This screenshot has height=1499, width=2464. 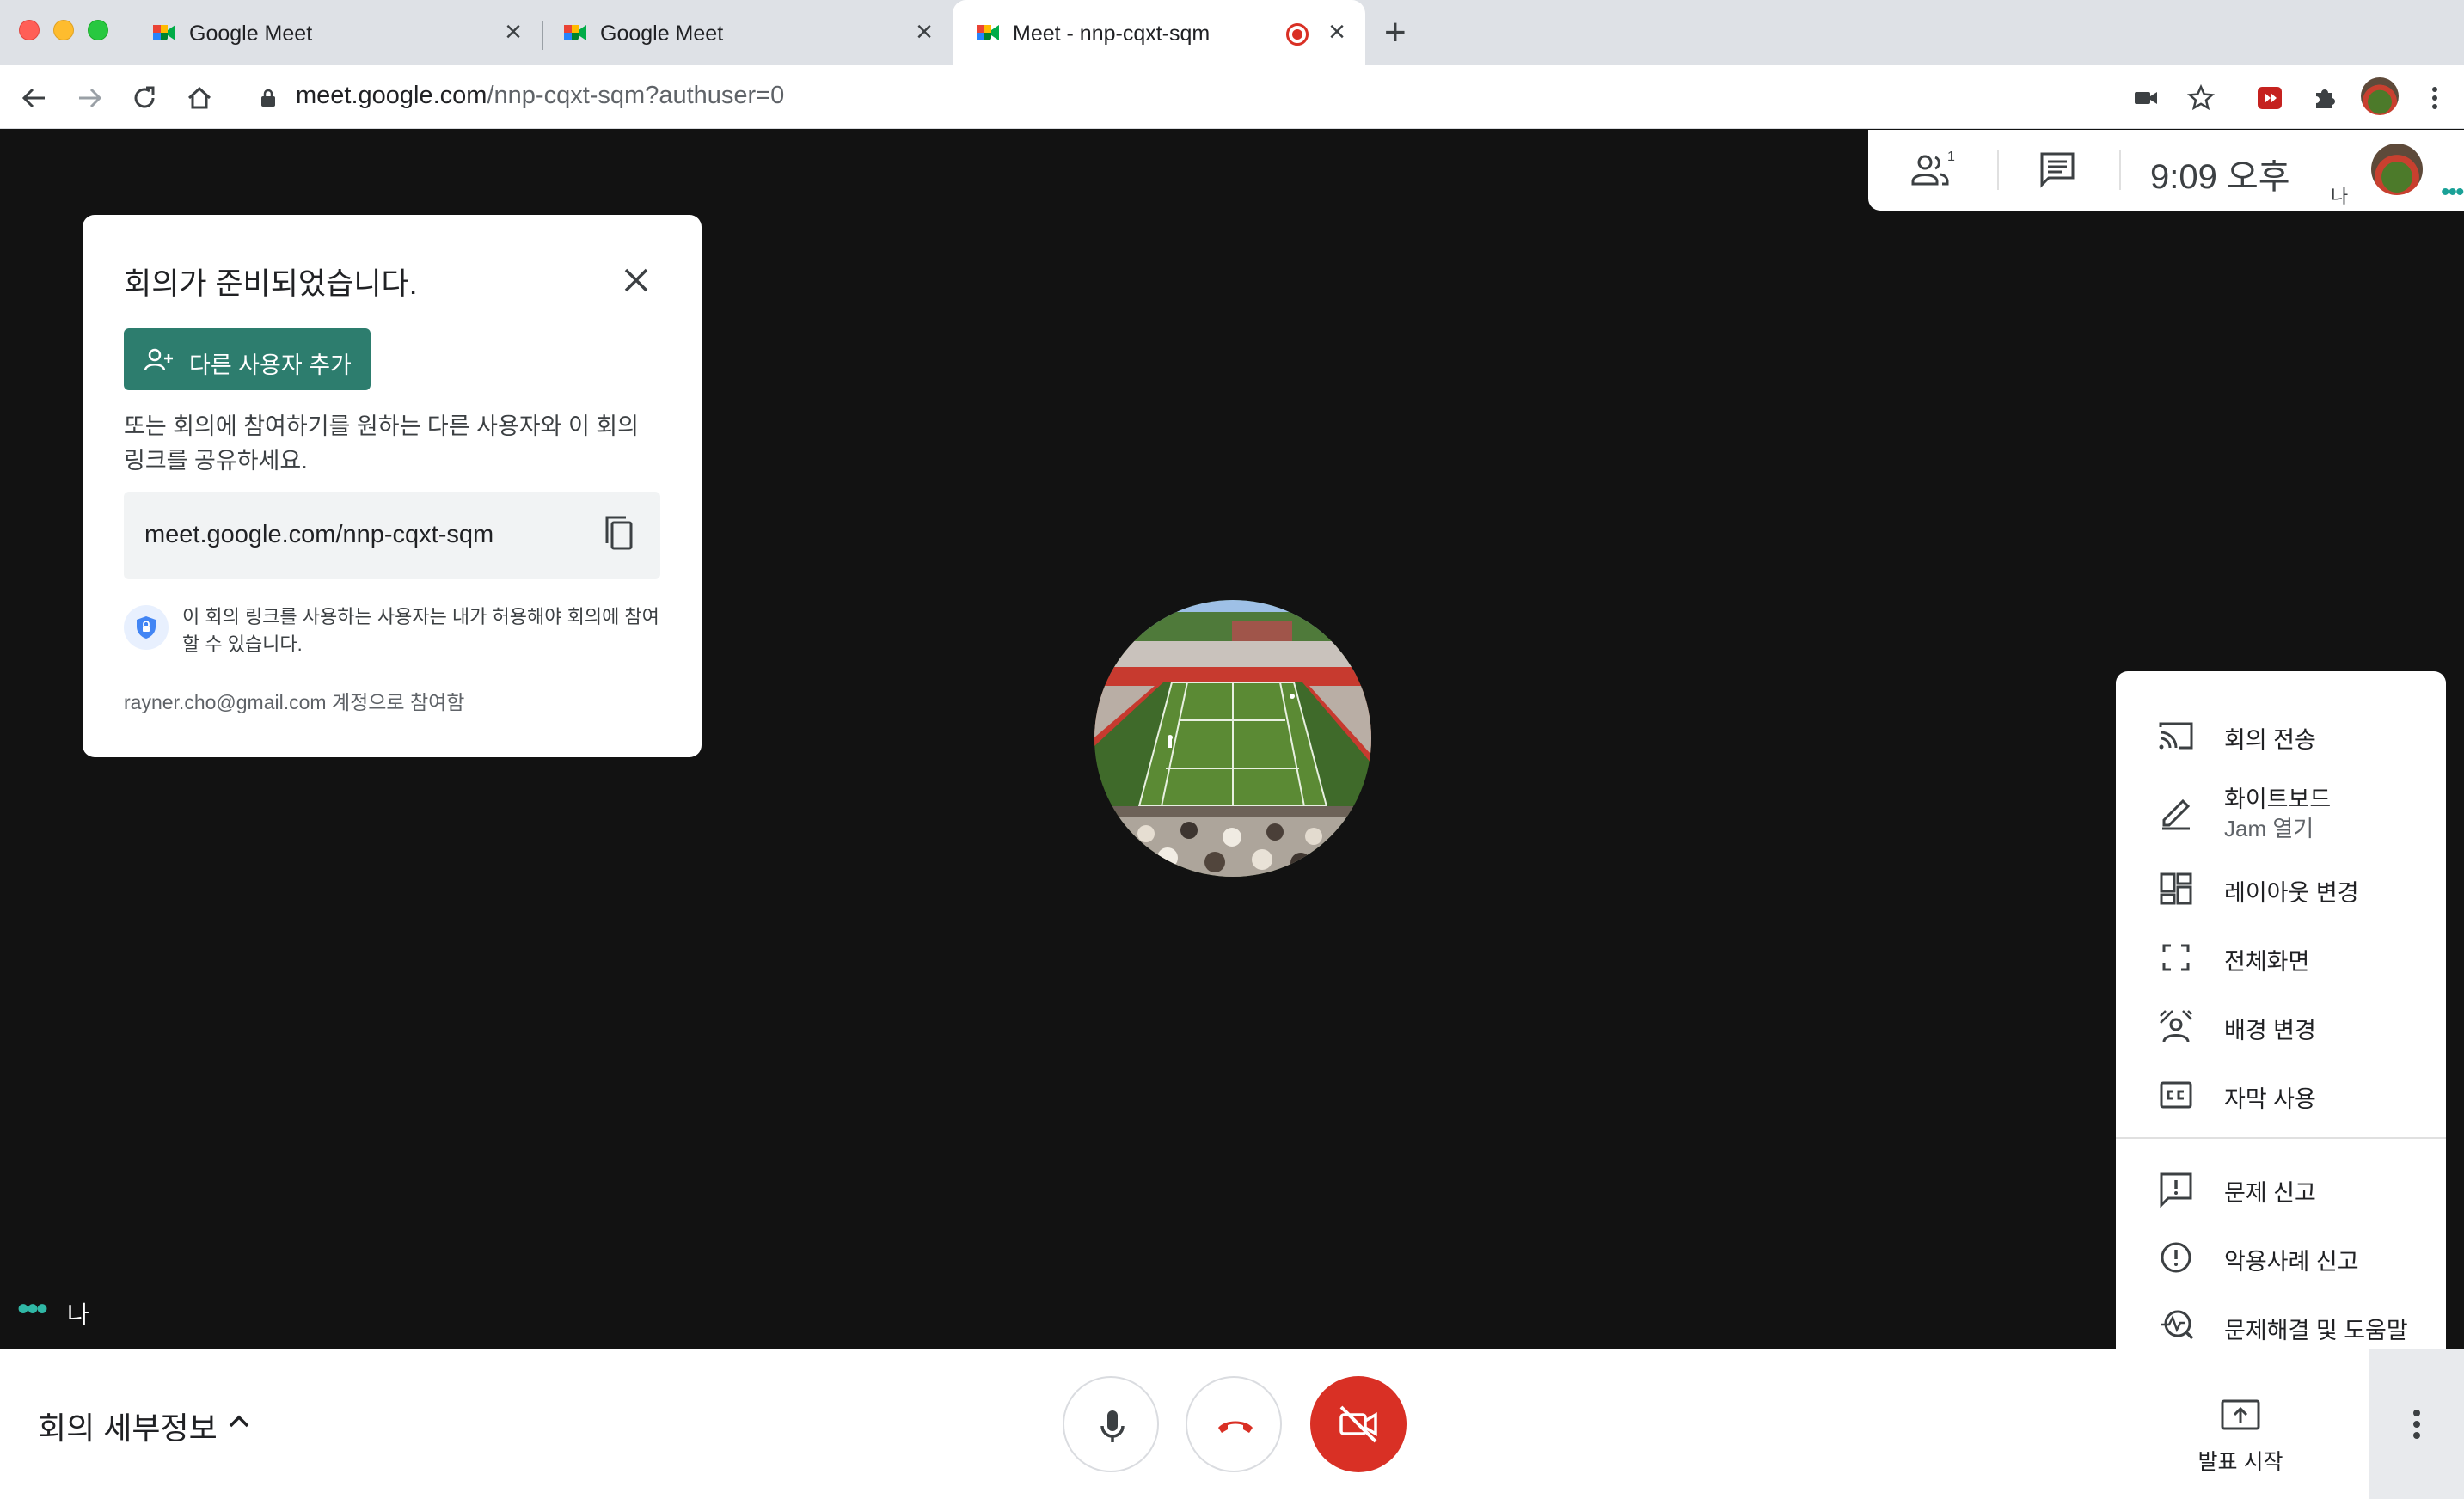 I want to click on meeting-link: meet.google.com/nnp-cqxt-sqm, so click(x=318, y=535).